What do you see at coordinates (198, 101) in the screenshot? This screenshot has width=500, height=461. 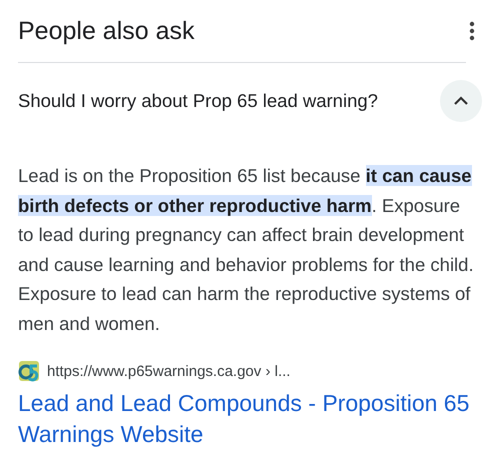 I see `question-text: Should I worry about Prop 65 lead warning?` at bounding box center [198, 101].